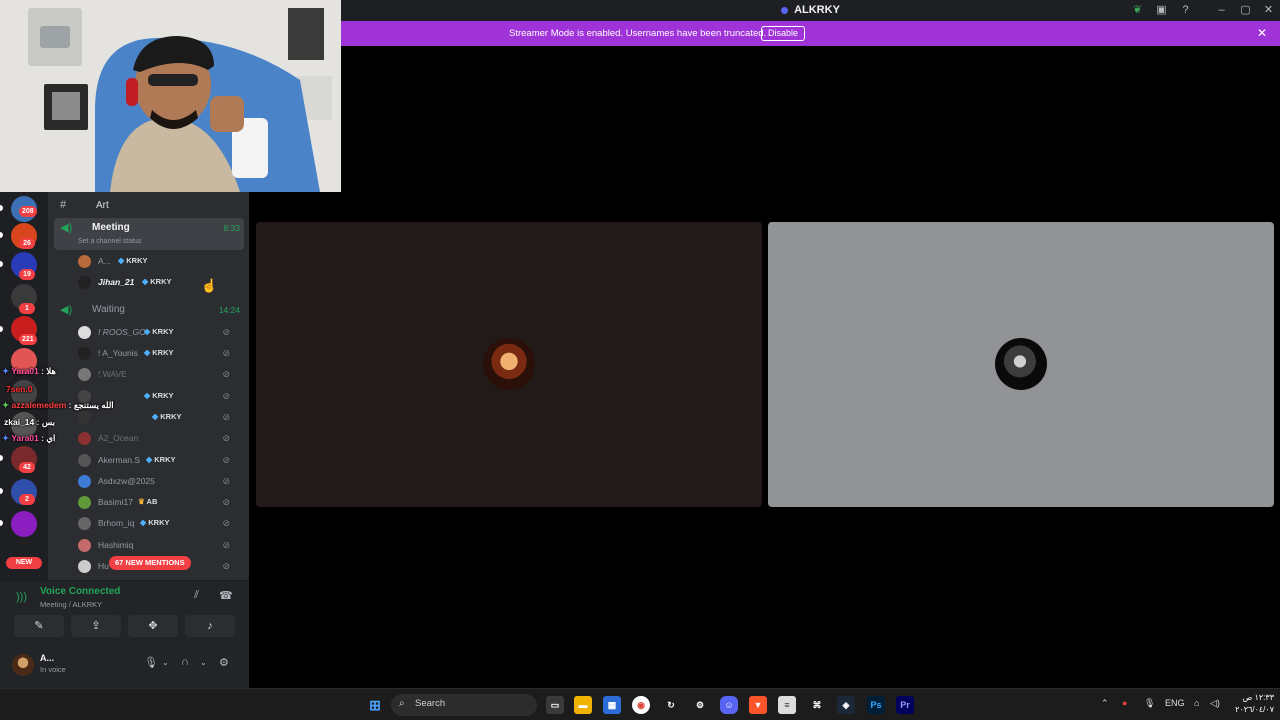 The height and width of the screenshot is (720, 1280). What do you see at coordinates (80, 591) in the screenshot?
I see `voice-status-title: Voice Connected` at bounding box center [80, 591].